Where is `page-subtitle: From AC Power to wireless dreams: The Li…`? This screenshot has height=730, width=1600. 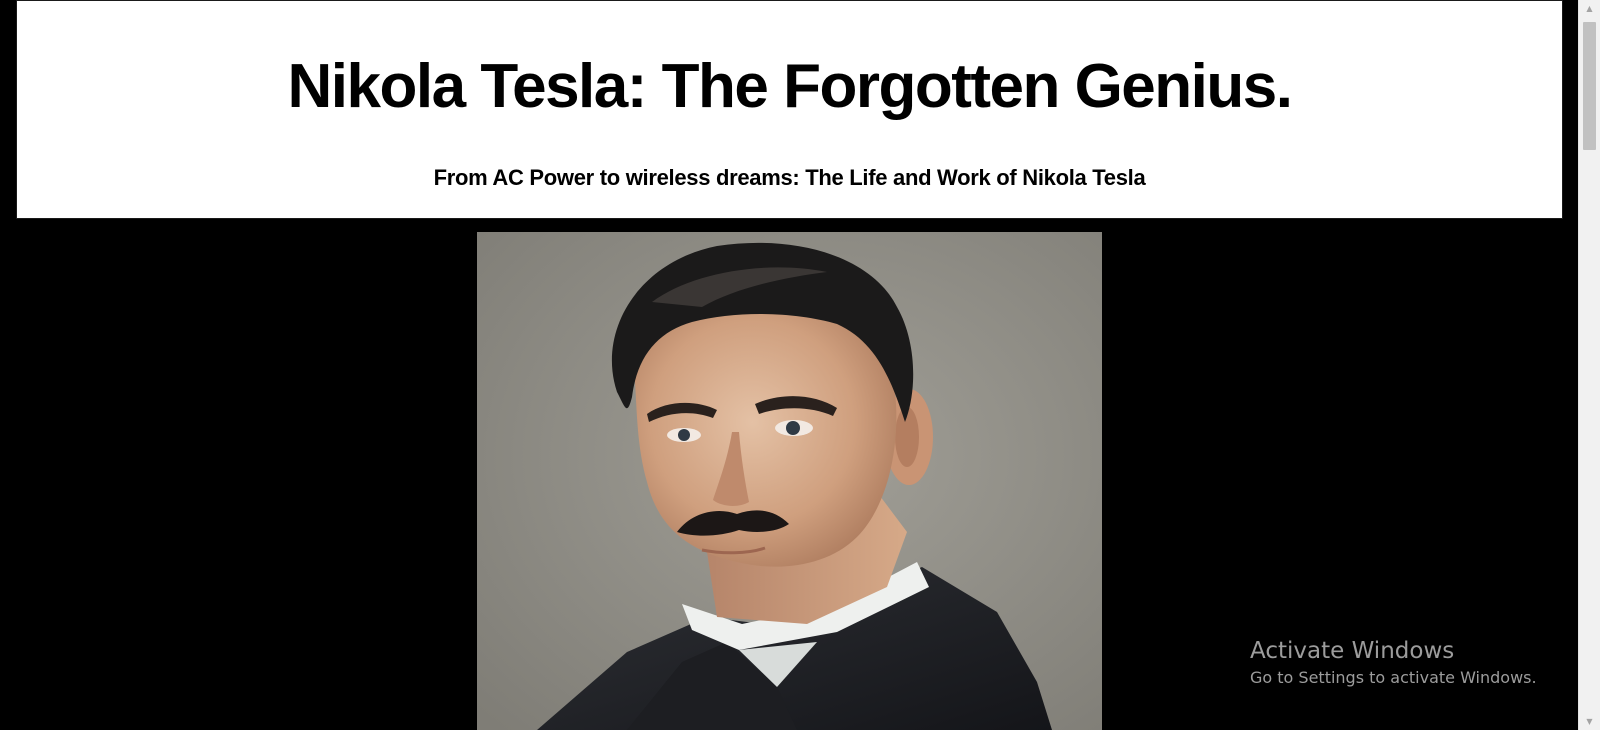
page-subtitle: From AC Power to wireless dreams: The Li… is located at coordinates (789, 177).